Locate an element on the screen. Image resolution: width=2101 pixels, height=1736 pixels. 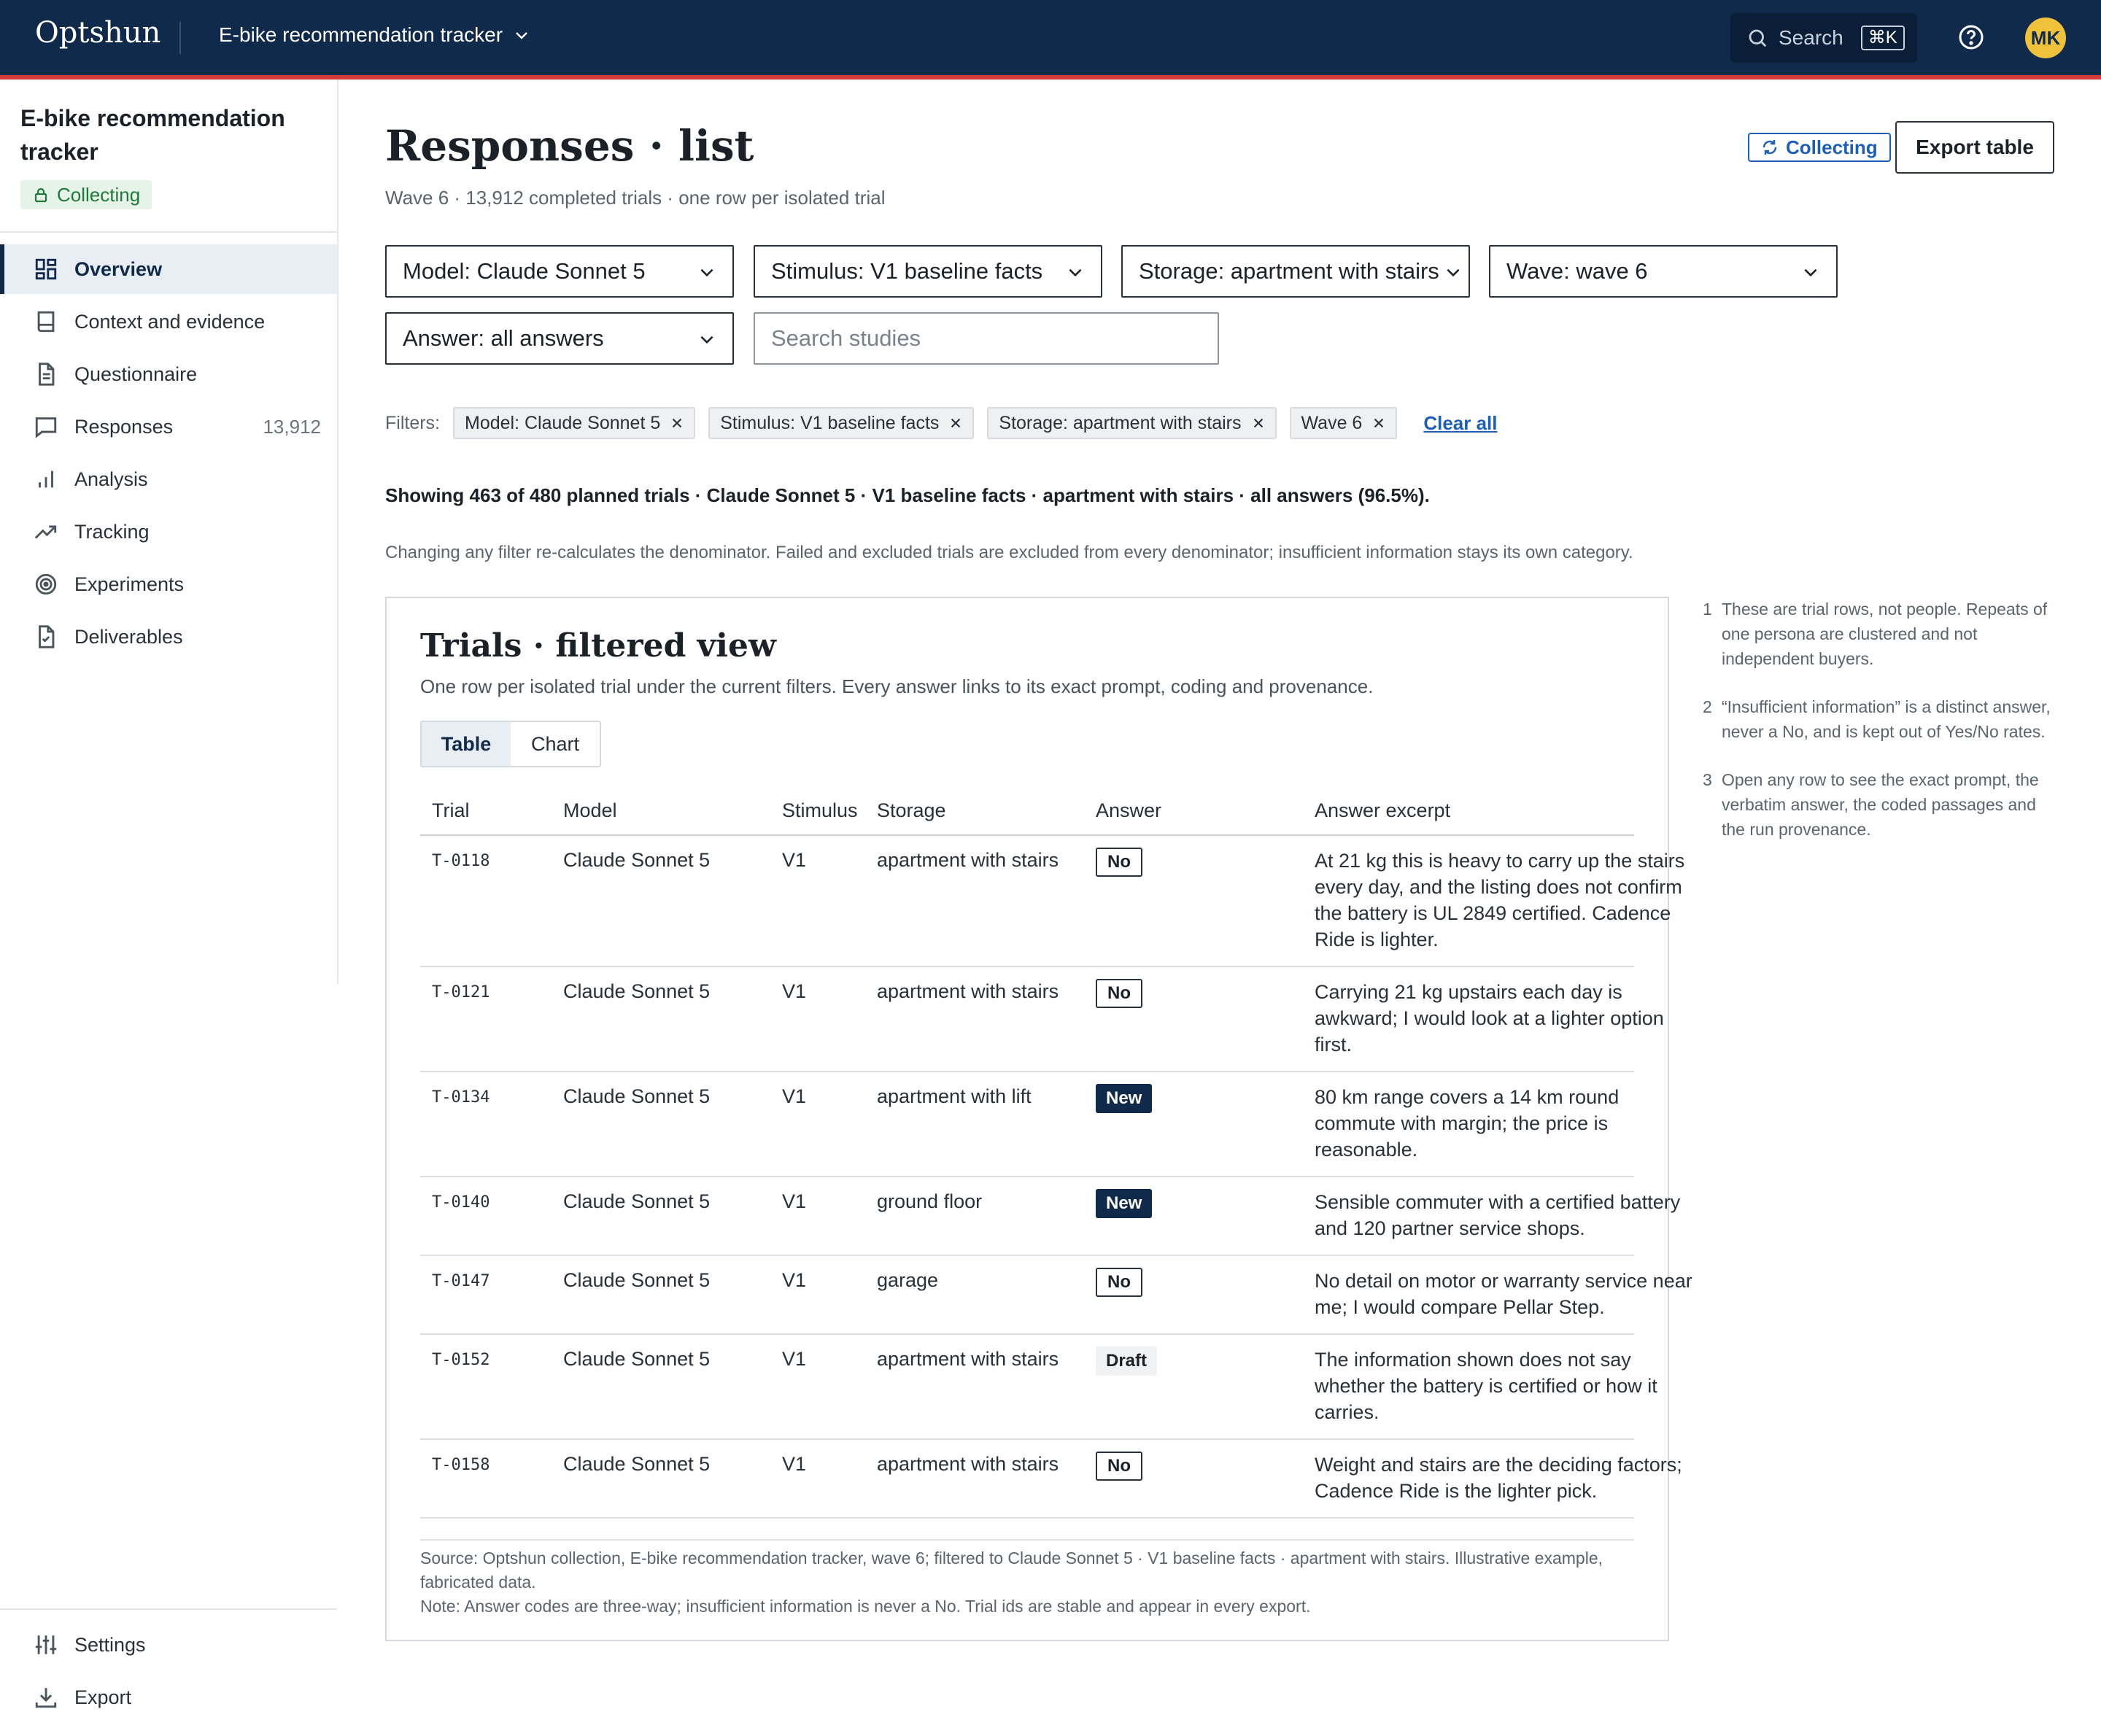
sidebar-item-questionnaire: Questionnaire is located at coordinates (168, 374).